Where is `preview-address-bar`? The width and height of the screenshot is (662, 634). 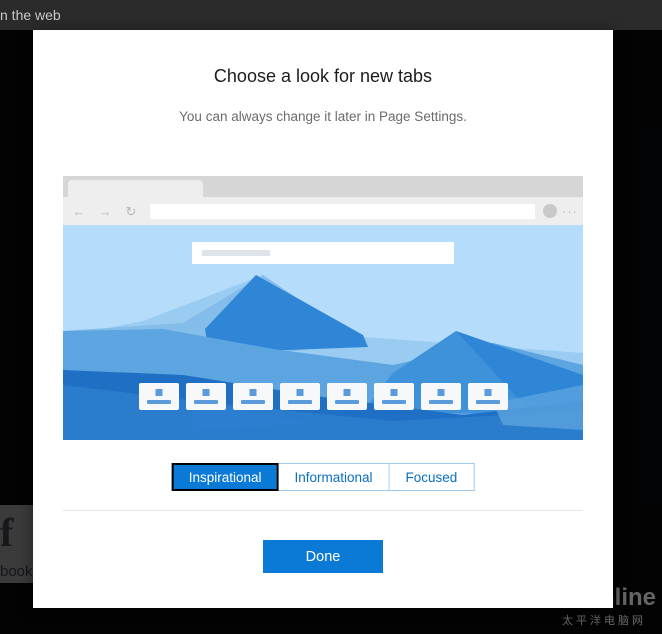
preview-address-bar is located at coordinates (342, 211).